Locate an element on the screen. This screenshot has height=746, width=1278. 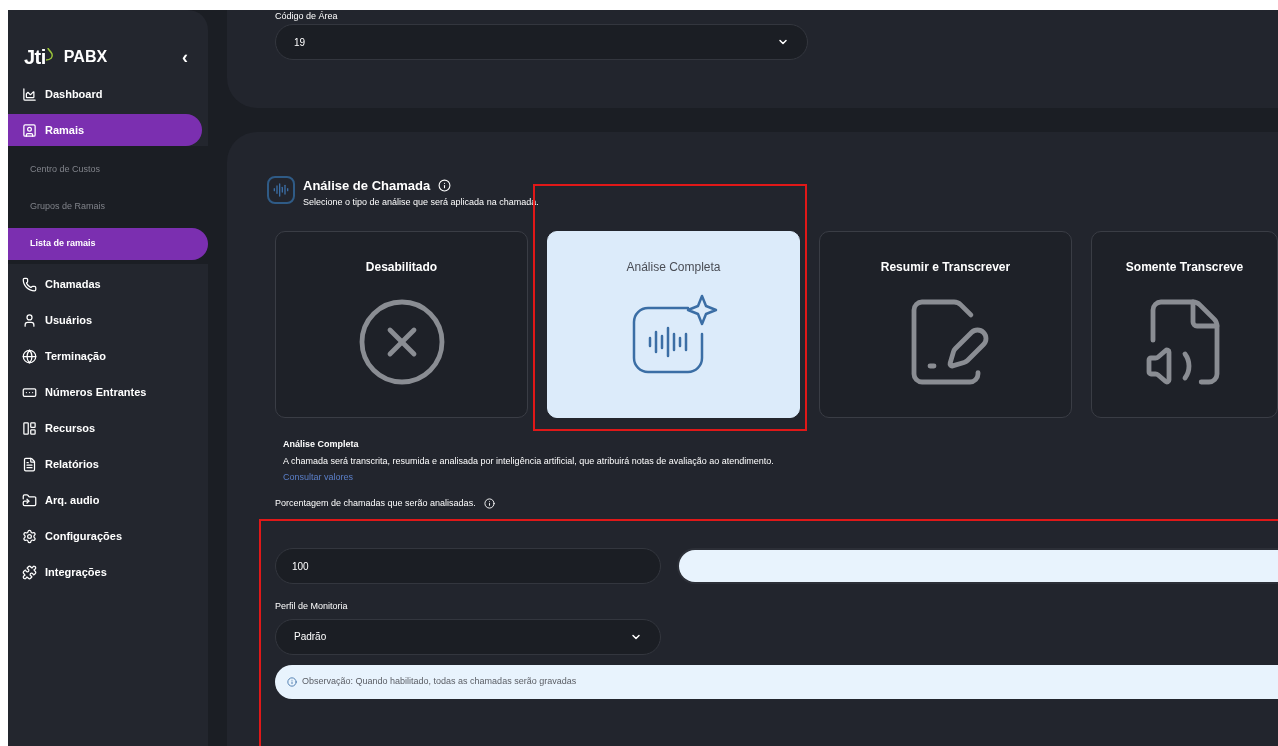
globe-icon is located at coordinates (29, 356).